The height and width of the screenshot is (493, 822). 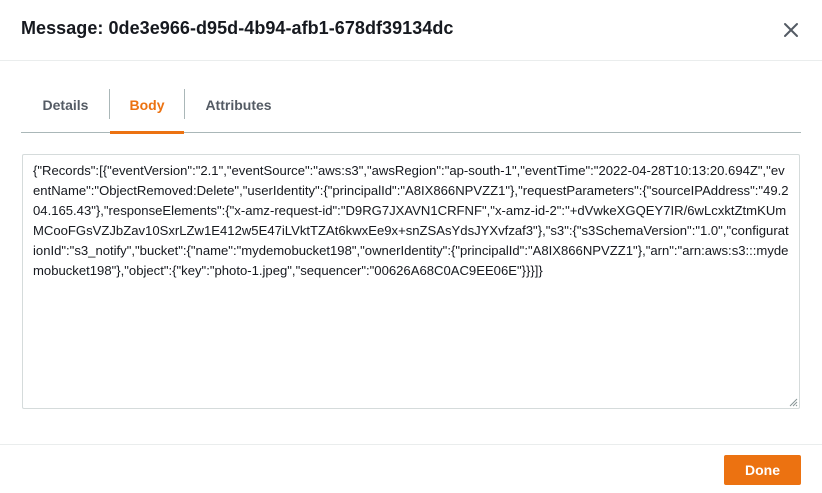 I want to click on tab-bar: Details Body Attributes, so click(x=411, y=105).